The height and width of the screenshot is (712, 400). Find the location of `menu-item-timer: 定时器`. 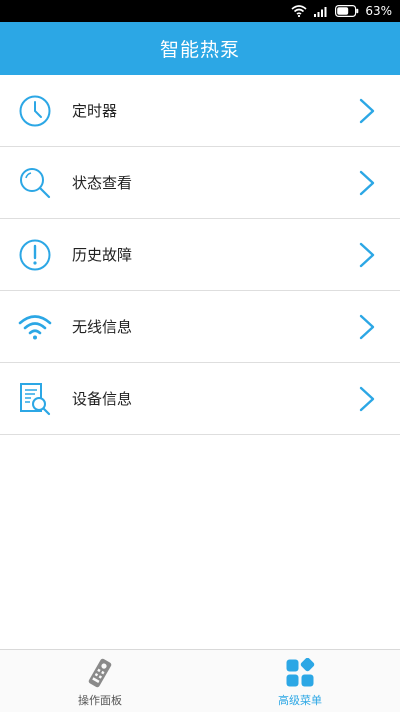

menu-item-timer: 定时器 is located at coordinates (200, 111).